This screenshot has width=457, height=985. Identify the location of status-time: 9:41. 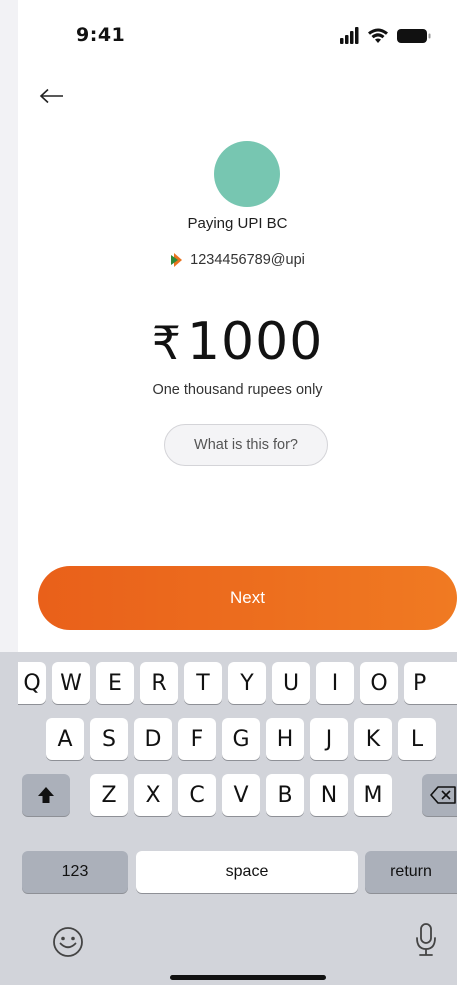
(101, 35).